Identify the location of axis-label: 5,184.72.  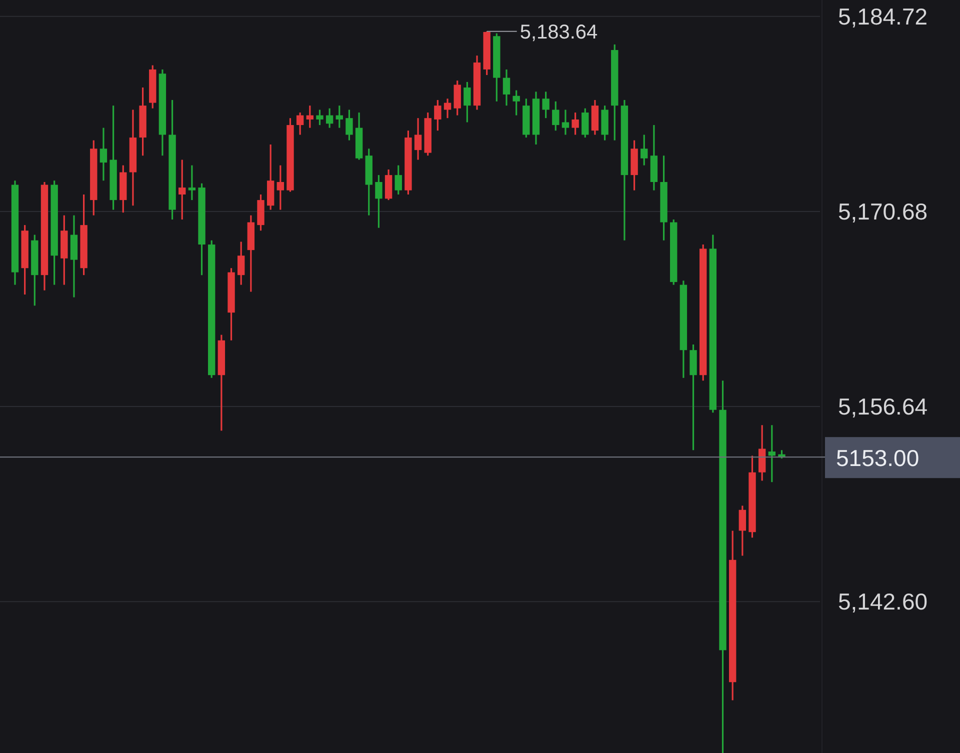
(883, 16).